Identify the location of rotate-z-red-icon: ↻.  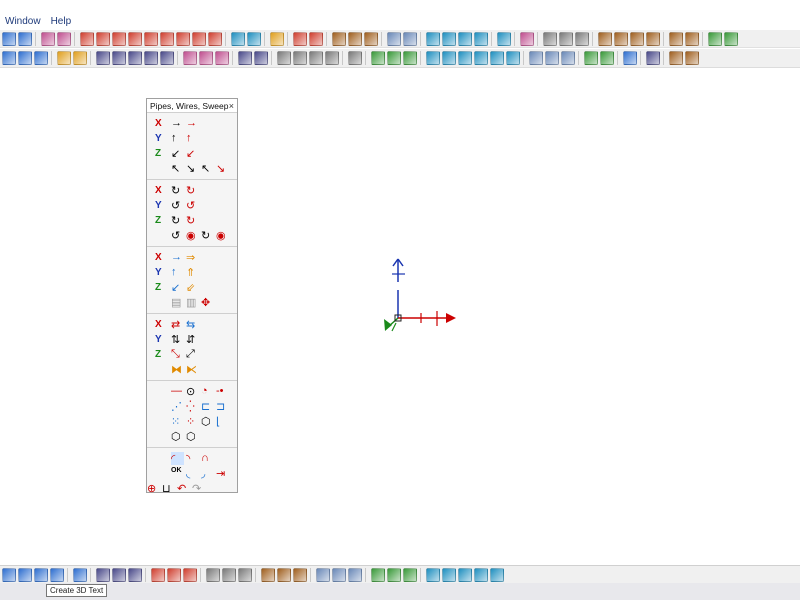
(192, 220).